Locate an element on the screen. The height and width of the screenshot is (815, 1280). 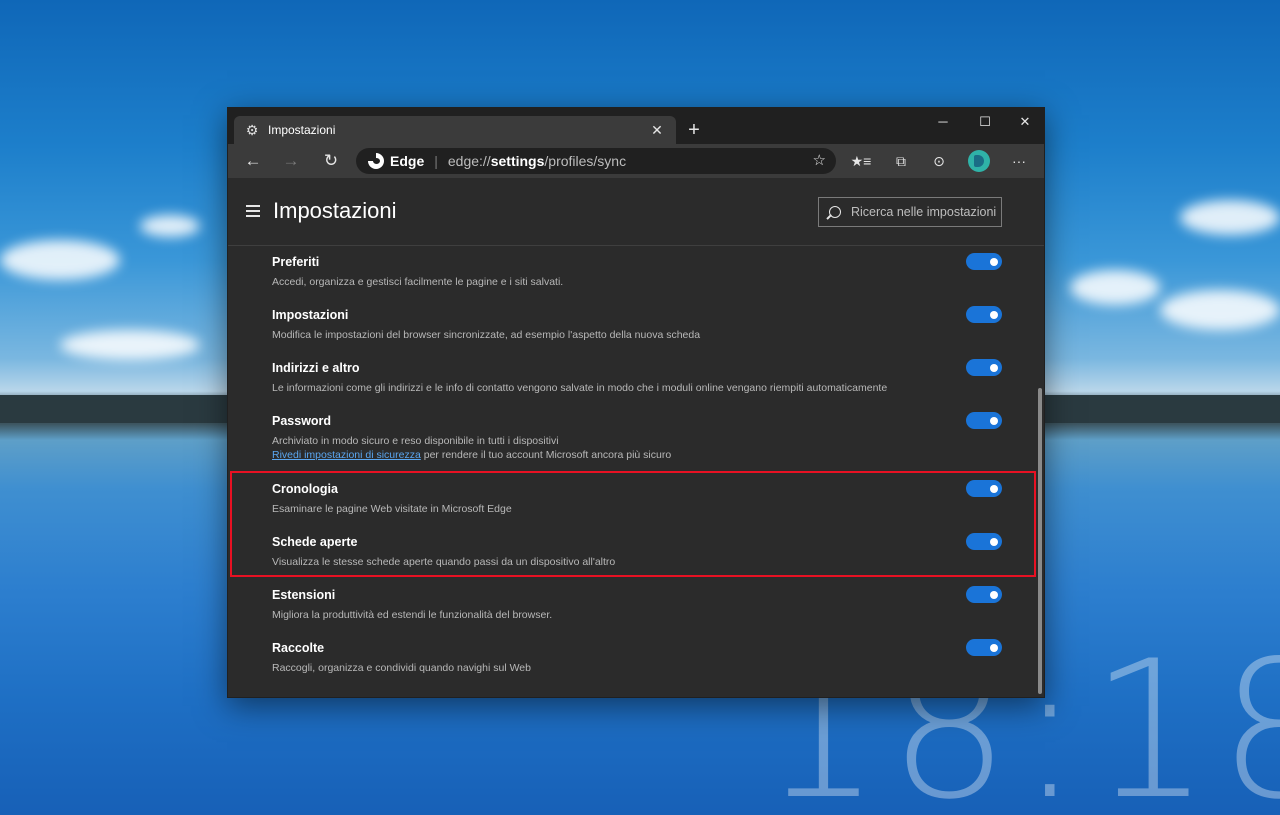
close-tab-icon: ✕ is located at coordinates (657, 130).